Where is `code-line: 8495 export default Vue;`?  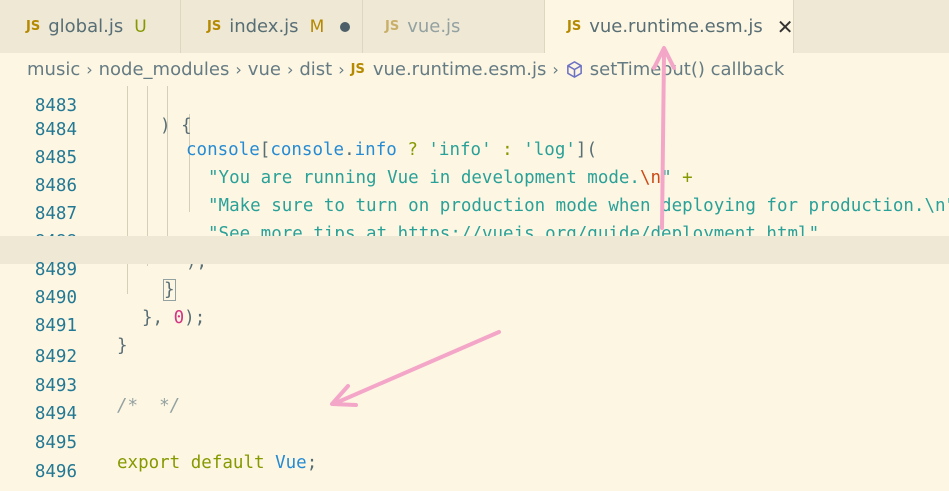 code-line: 8495 export default Vue; is located at coordinates (474, 441).